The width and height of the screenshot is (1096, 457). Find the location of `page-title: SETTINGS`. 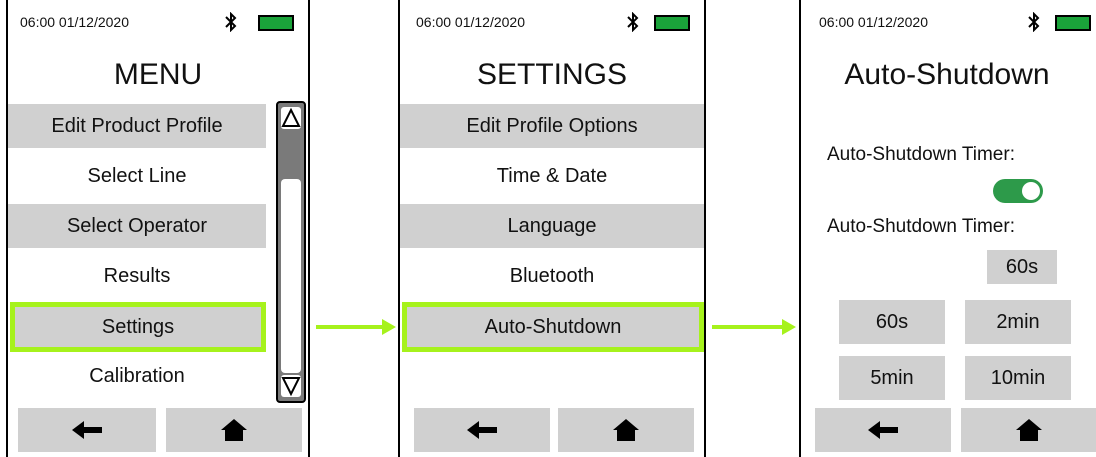

page-title: SETTINGS is located at coordinates (551, 74).